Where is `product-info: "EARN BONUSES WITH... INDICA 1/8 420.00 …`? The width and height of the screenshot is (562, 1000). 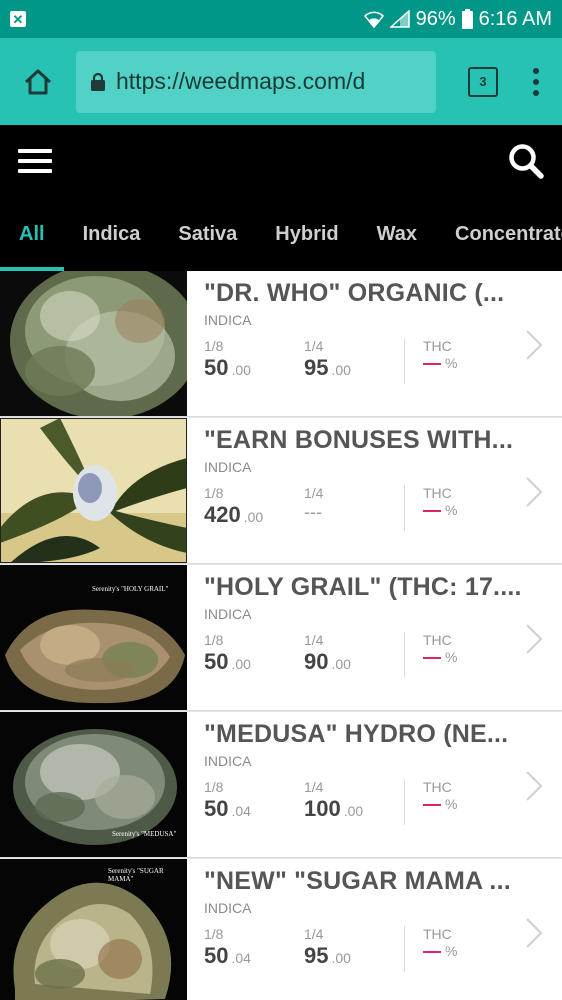
product-info: "EARN BONUSES WITH... INDICA 1/8 420.00 … is located at coordinates (374, 490).